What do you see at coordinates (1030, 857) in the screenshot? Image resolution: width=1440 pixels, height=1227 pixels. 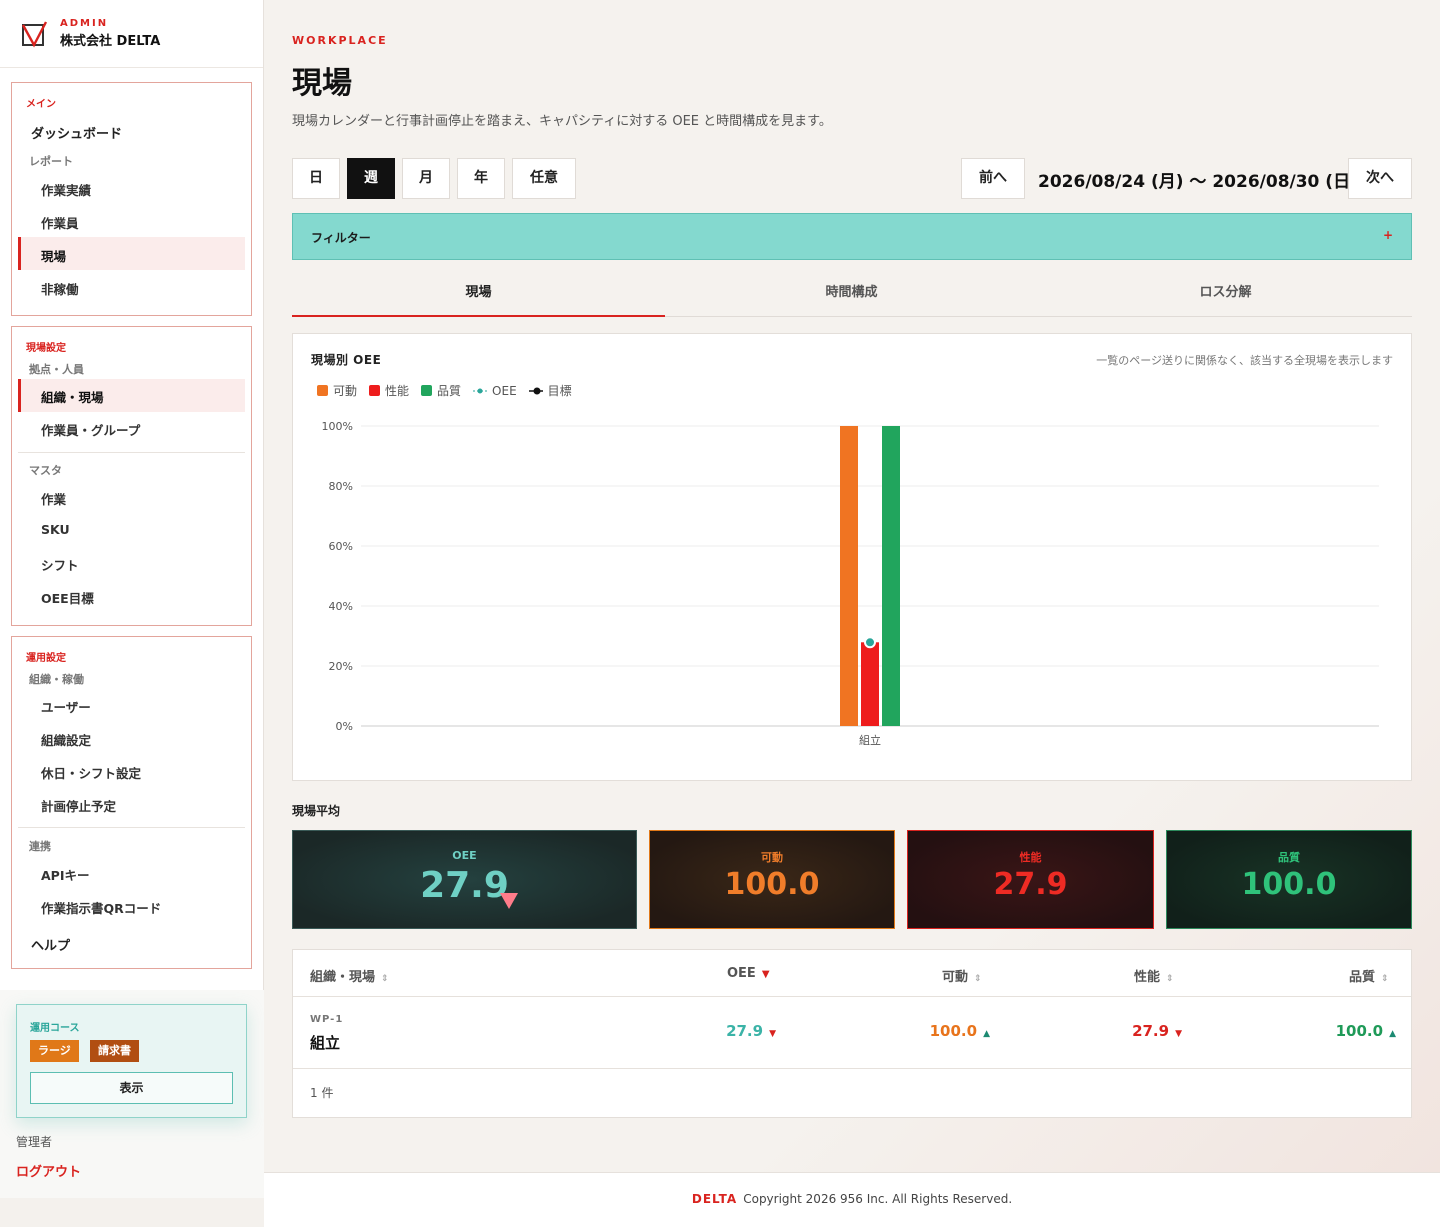 I see `kpi-performance-label: 性能` at bounding box center [1030, 857].